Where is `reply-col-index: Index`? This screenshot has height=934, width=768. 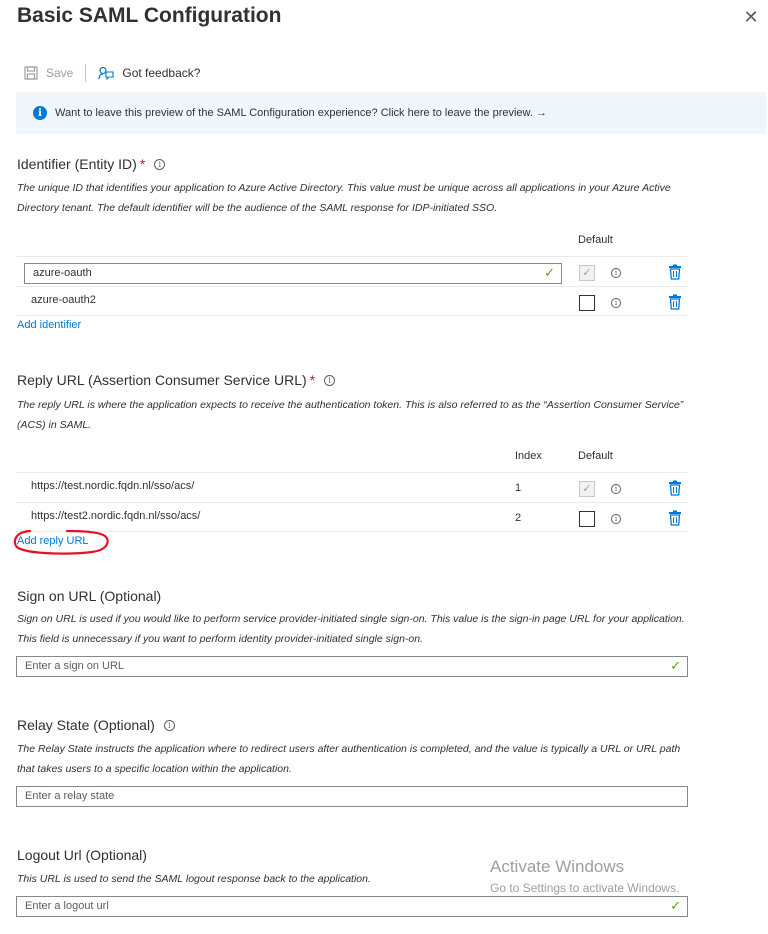
reply-col-index: Index is located at coordinates (528, 456).